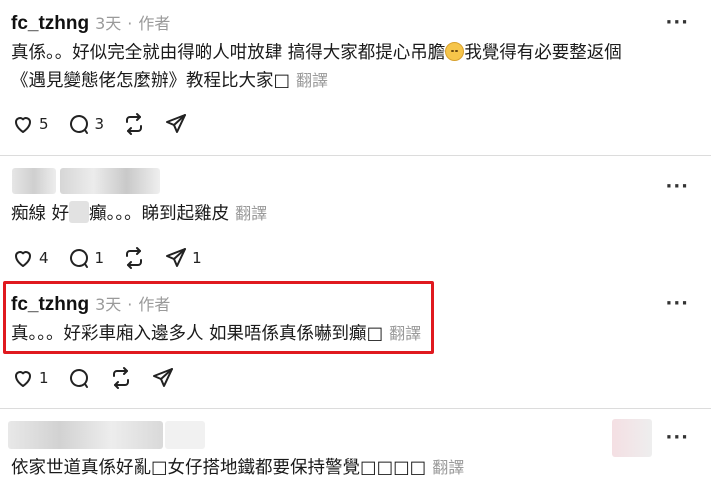 The width and height of the screenshot is (711, 497). What do you see at coordinates (44, 378) in the screenshot?
I see `like-count: 1` at bounding box center [44, 378].